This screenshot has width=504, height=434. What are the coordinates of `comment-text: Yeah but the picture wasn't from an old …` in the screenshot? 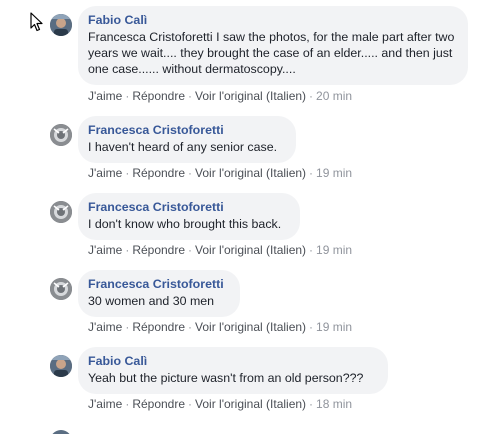 It's located at (226, 378).